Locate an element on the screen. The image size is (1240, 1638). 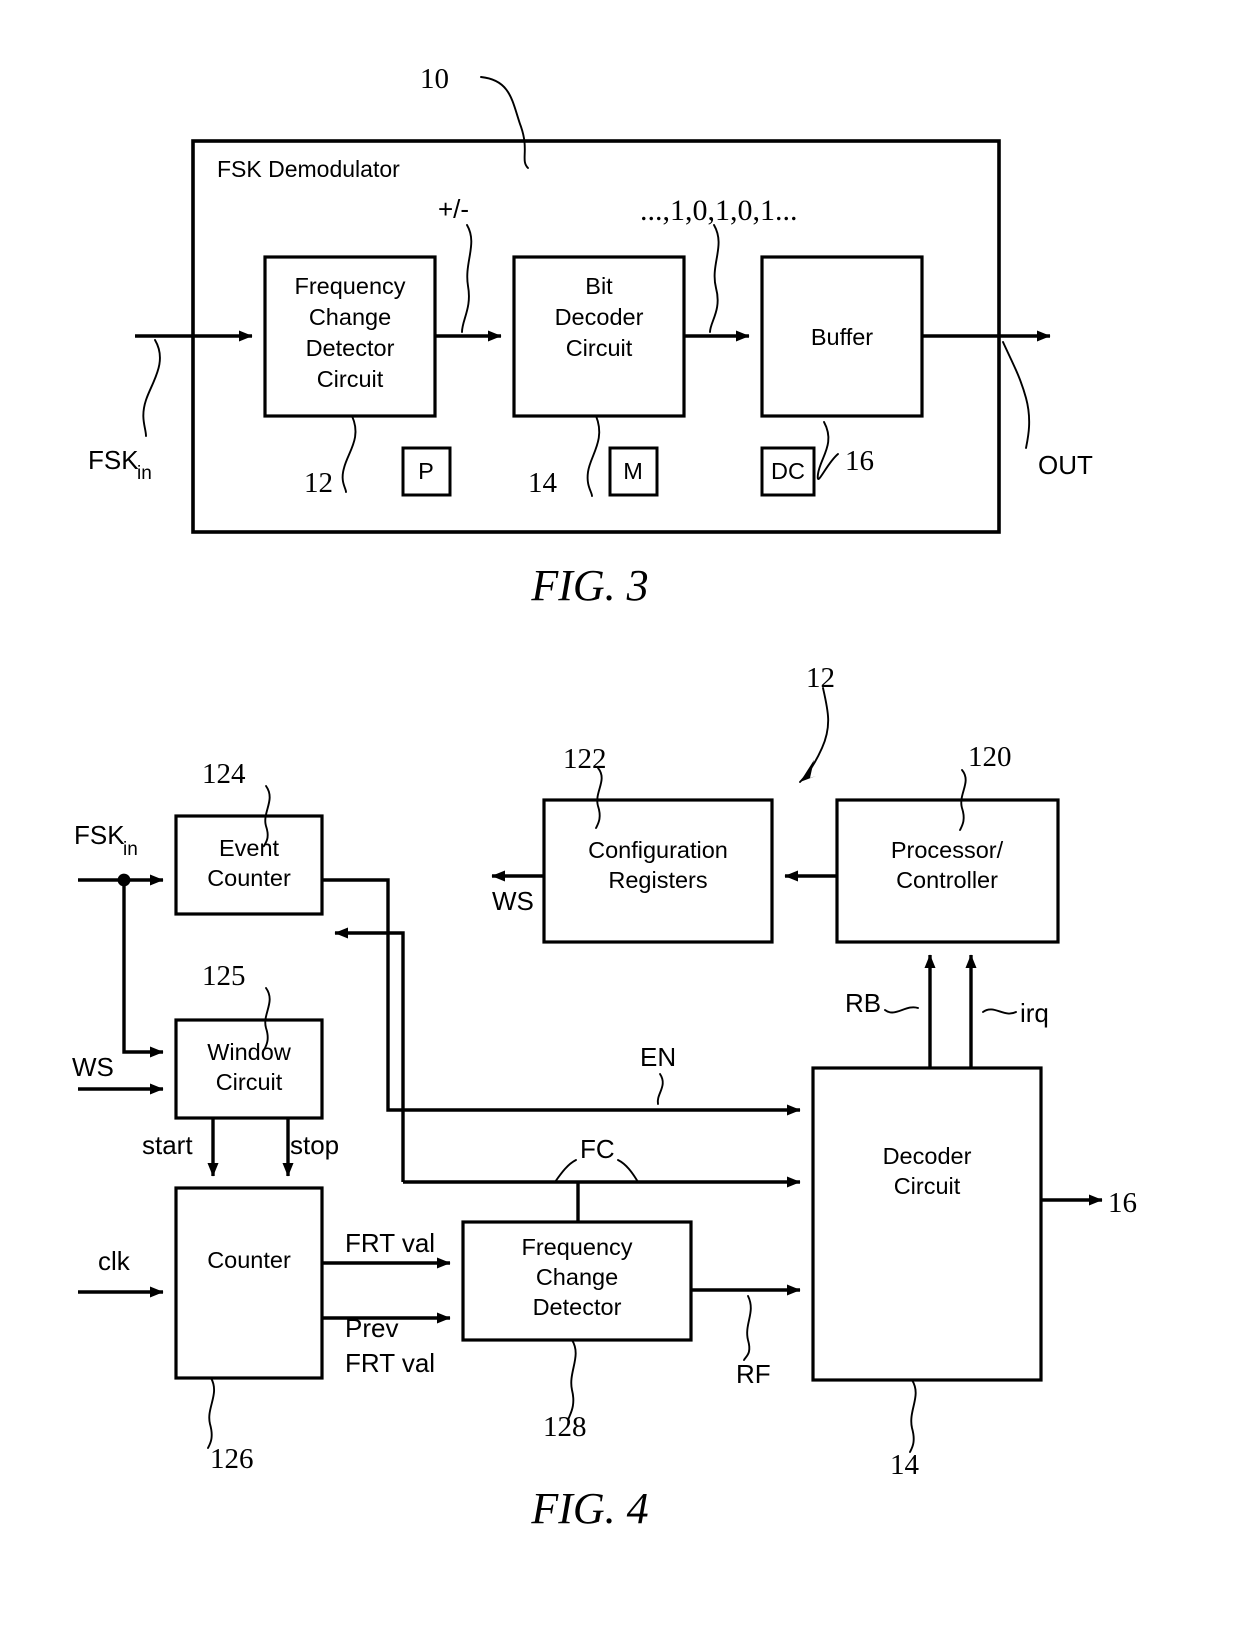
fig3-out-lead is located at coordinates (1016, 395).